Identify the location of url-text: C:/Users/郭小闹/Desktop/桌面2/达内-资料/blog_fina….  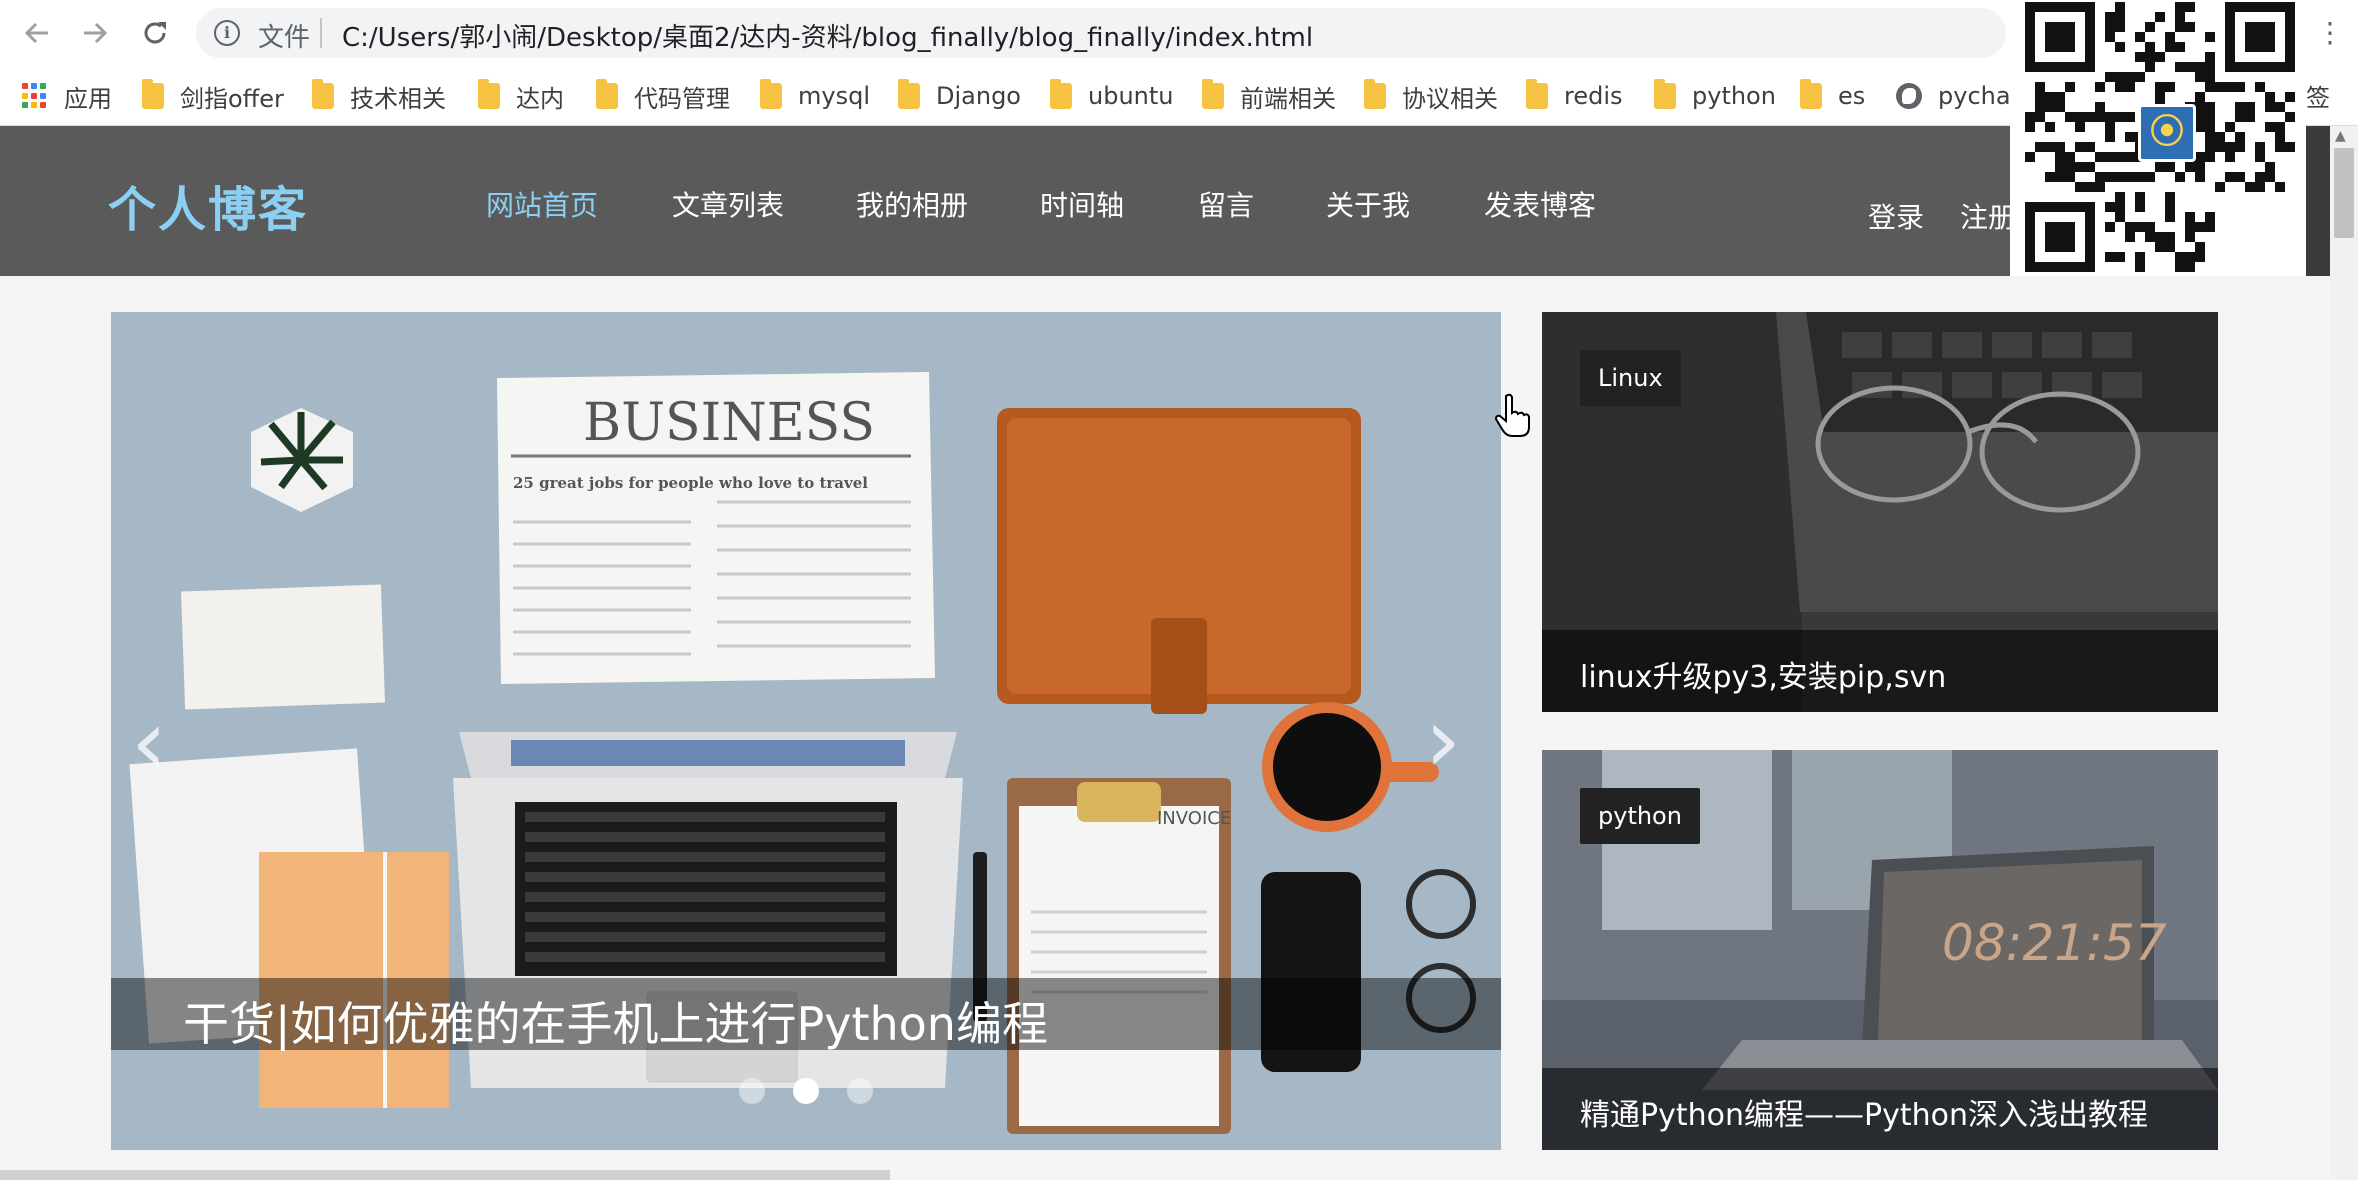
(827, 35).